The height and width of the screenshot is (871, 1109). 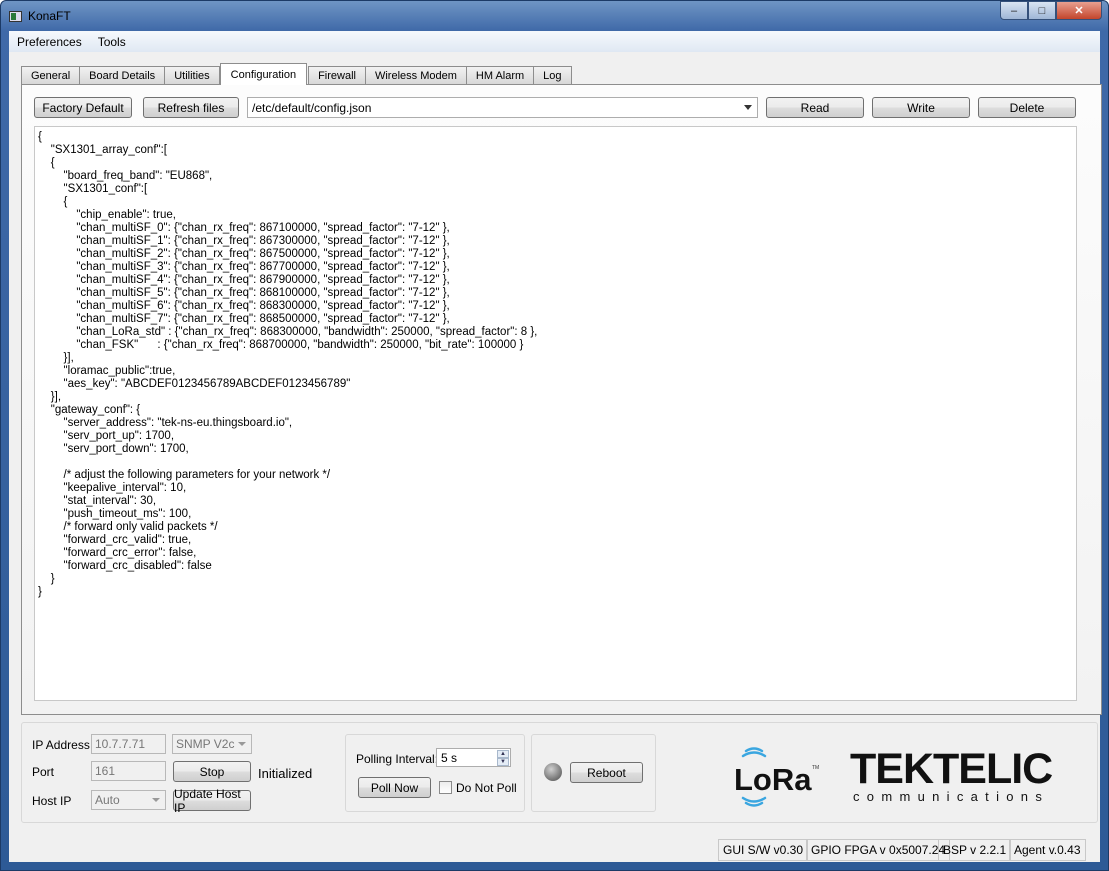 I want to click on host-ip-select: Auto, so click(x=128, y=800).